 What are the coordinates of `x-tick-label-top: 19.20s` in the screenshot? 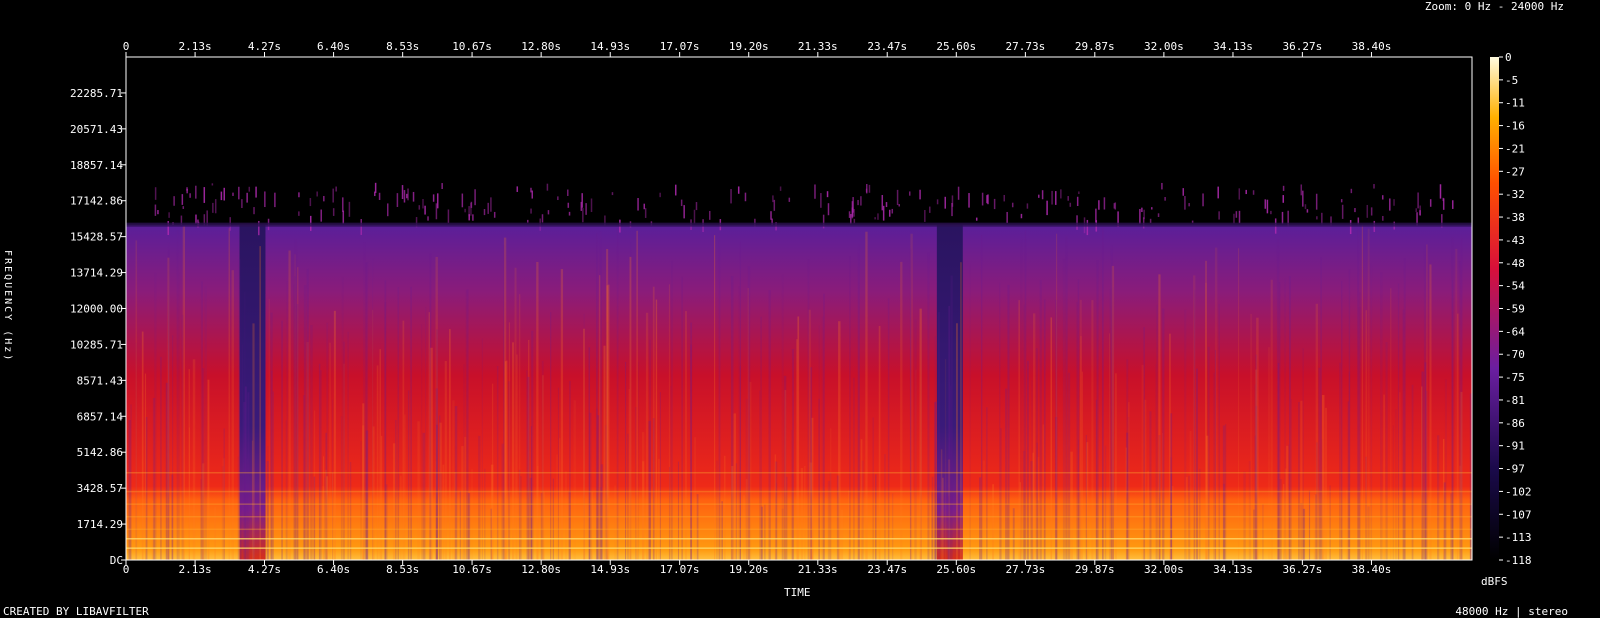 It's located at (749, 46).